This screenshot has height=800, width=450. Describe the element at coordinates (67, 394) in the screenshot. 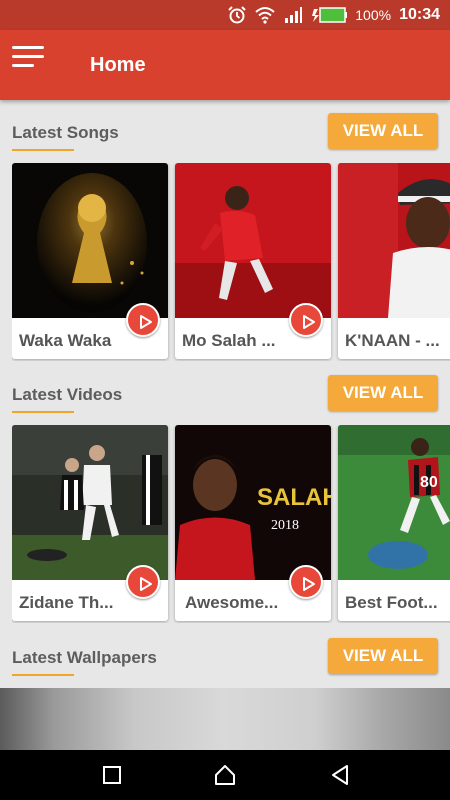

I see `videos-section-title: Latest Videos` at that location.